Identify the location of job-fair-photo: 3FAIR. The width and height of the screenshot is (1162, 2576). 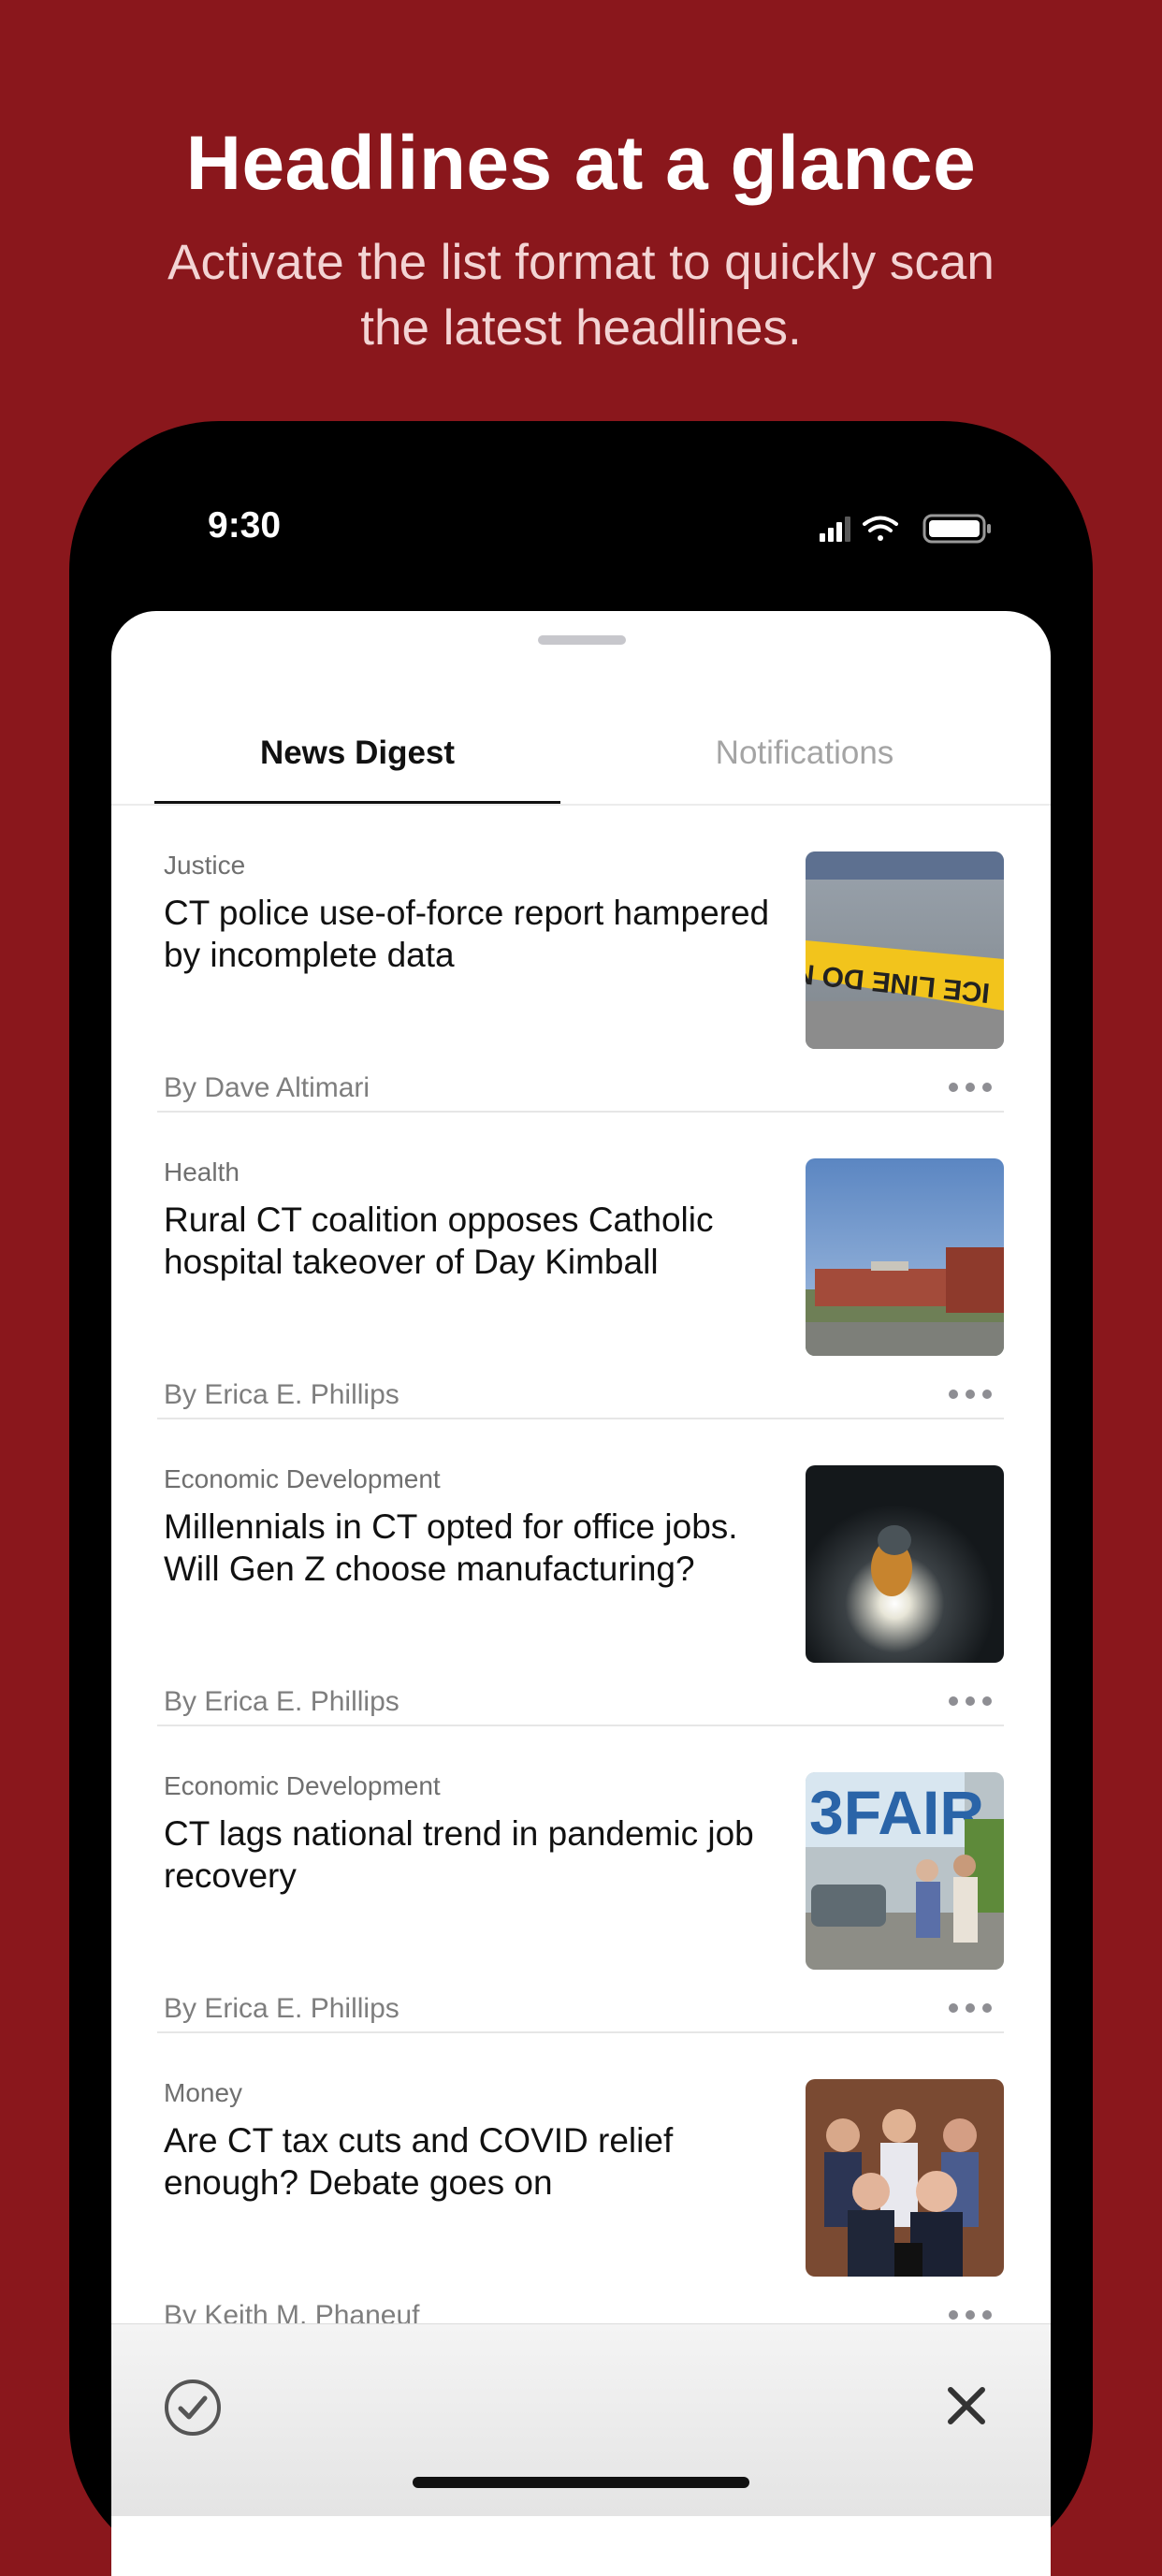
(905, 1871).